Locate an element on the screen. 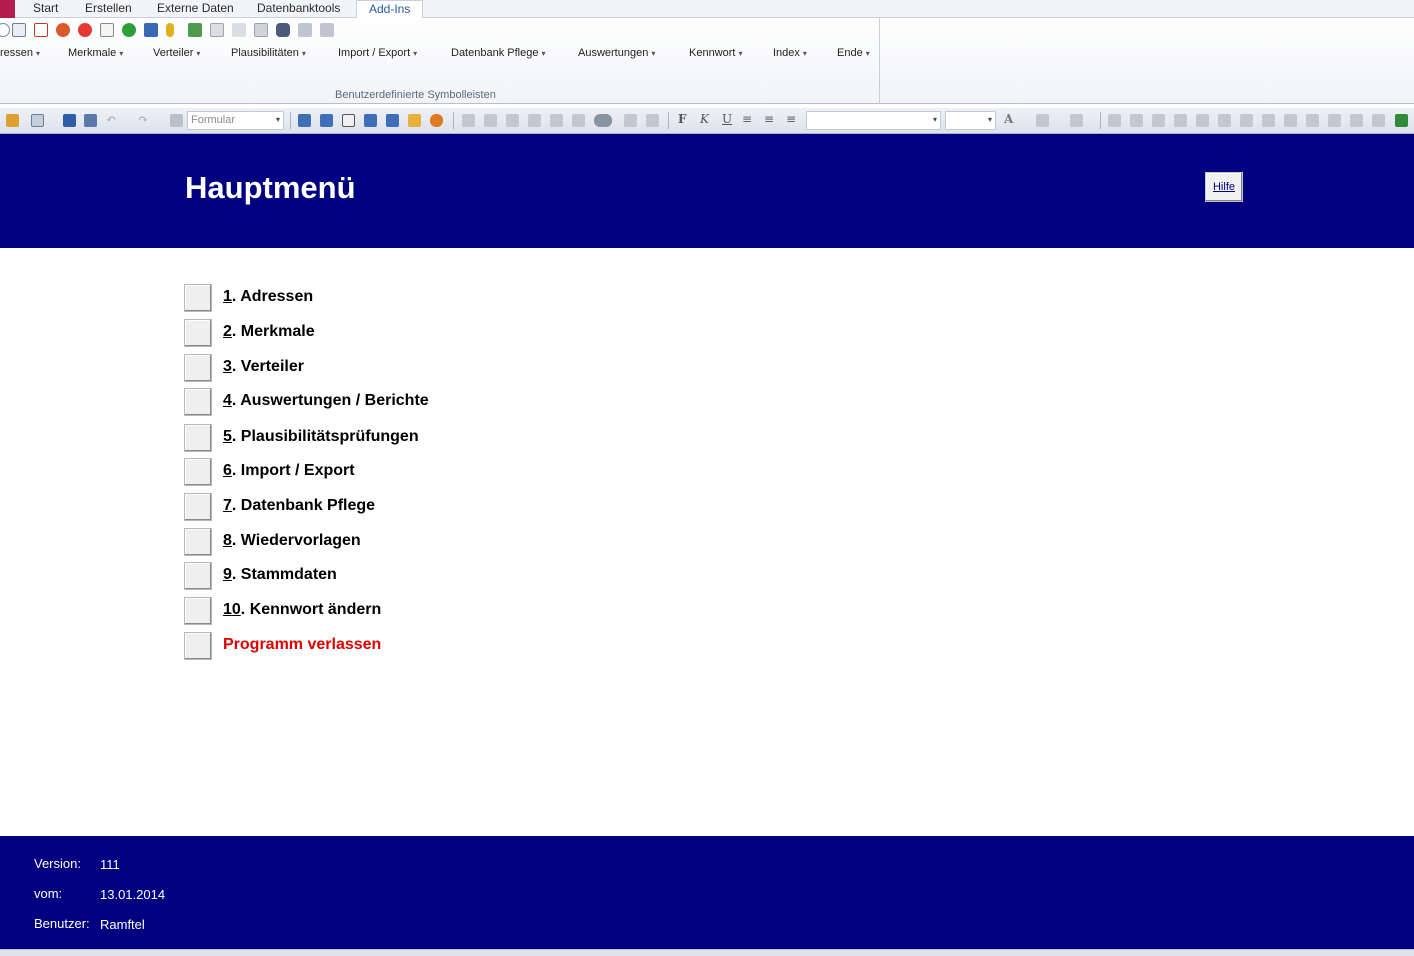 The height and width of the screenshot is (956, 1414). format-painter-icon is located at coordinates (176, 120).